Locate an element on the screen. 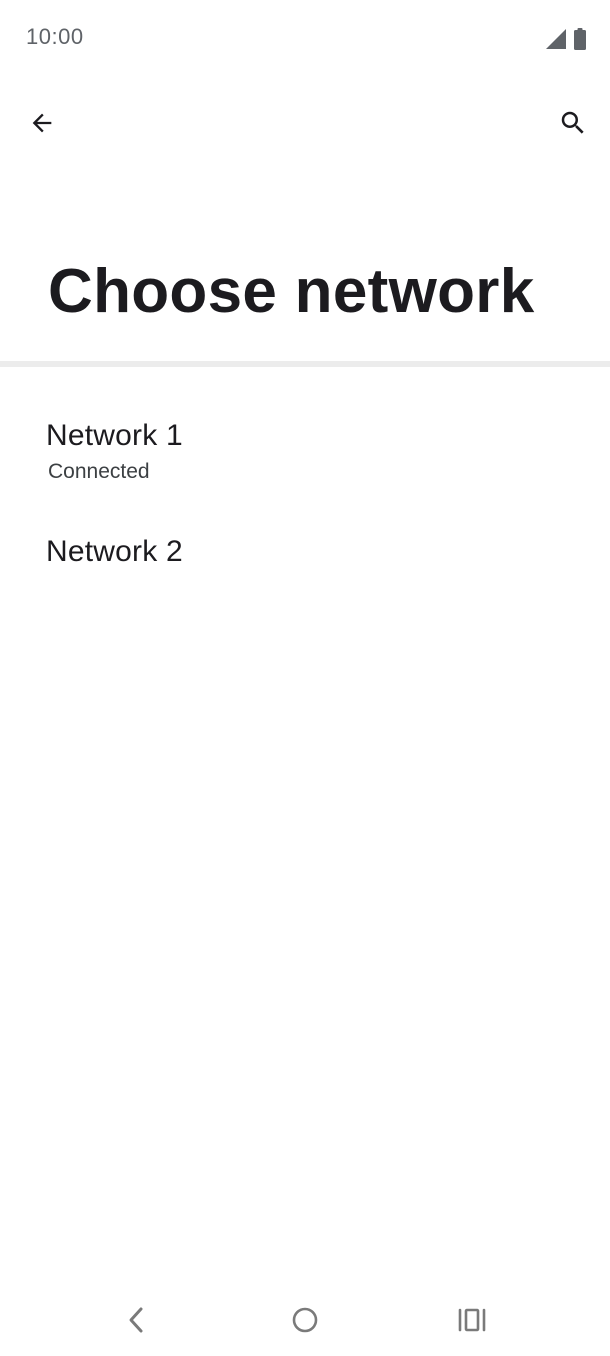 The width and height of the screenshot is (610, 1356). back-button is located at coordinates (42, 125).